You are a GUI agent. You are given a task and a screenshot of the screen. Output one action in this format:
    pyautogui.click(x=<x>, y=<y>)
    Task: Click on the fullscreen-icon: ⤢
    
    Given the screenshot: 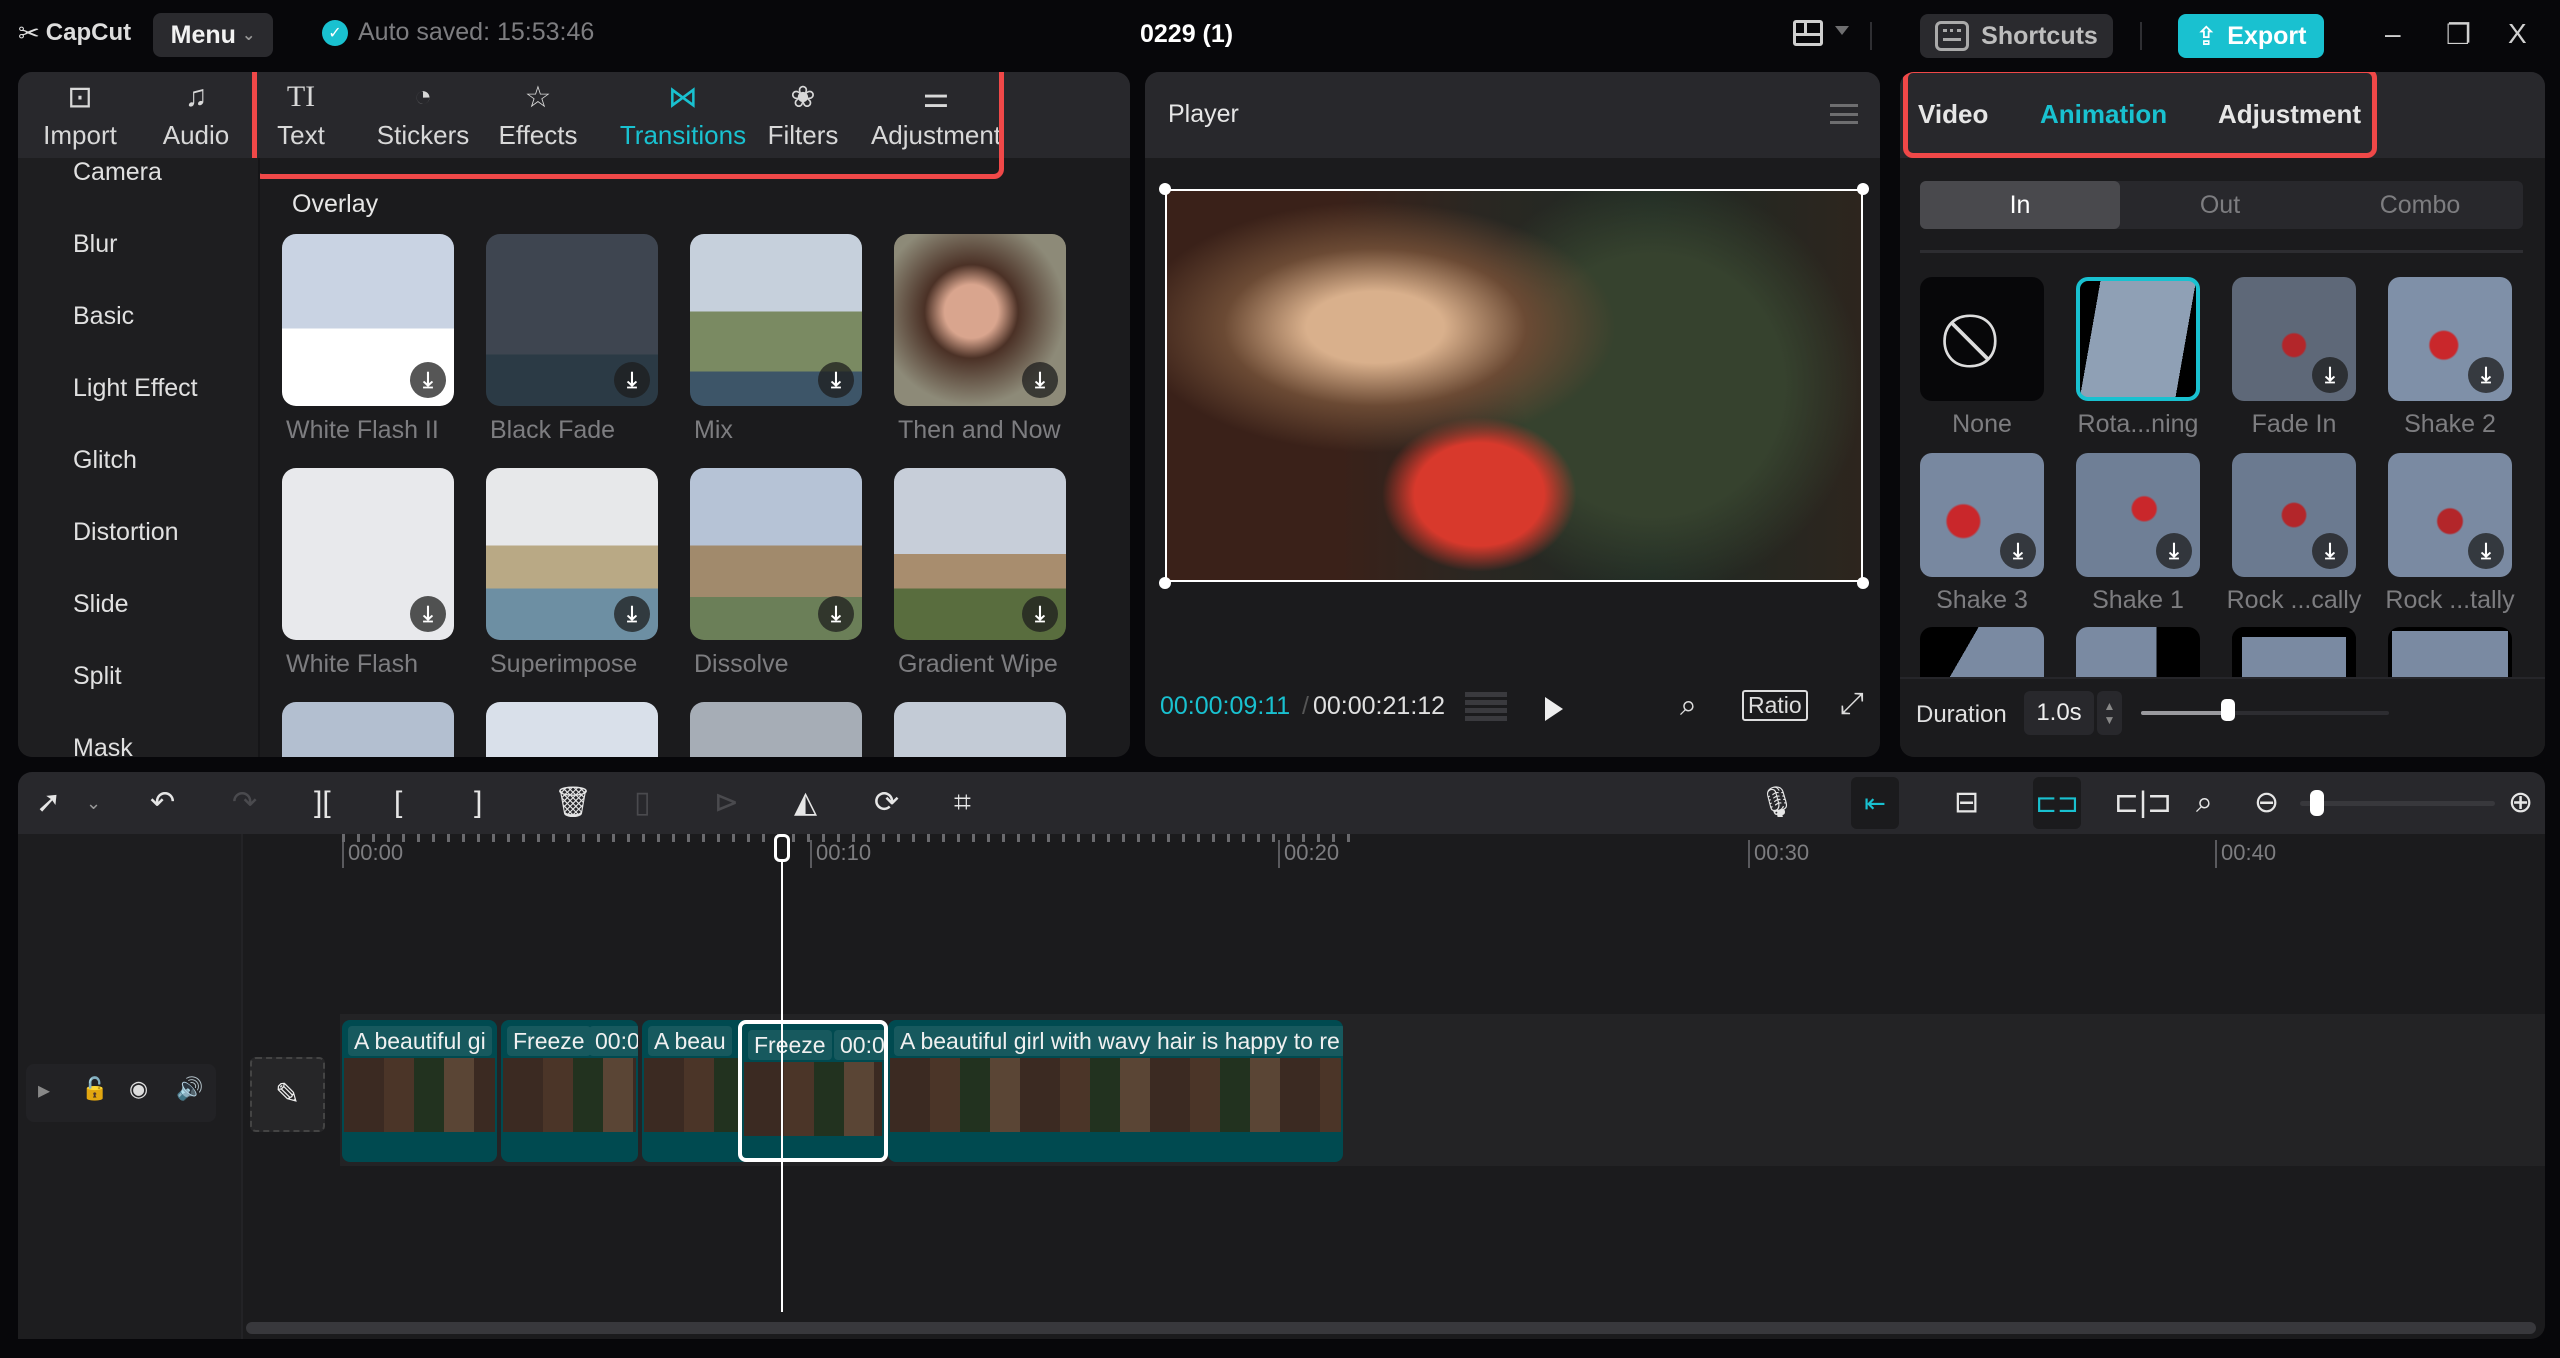 What is the action you would take?
    pyautogui.click(x=1852, y=704)
    